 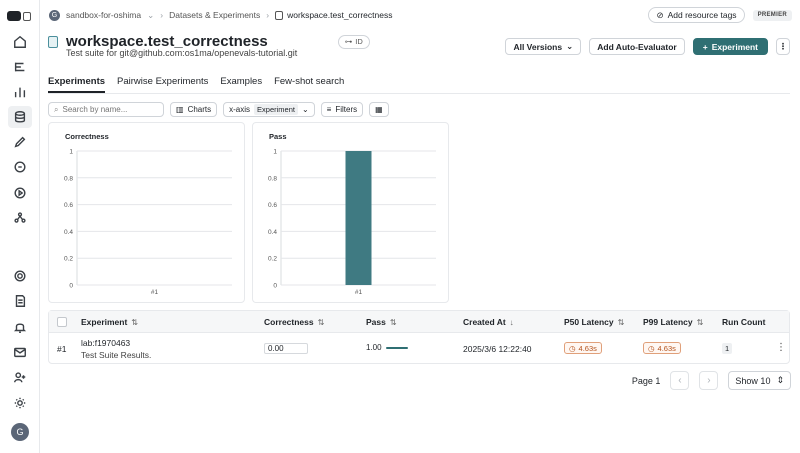 What do you see at coordinates (276, 348) in the screenshot?
I see `correctness-value: 0.00` at bounding box center [276, 348].